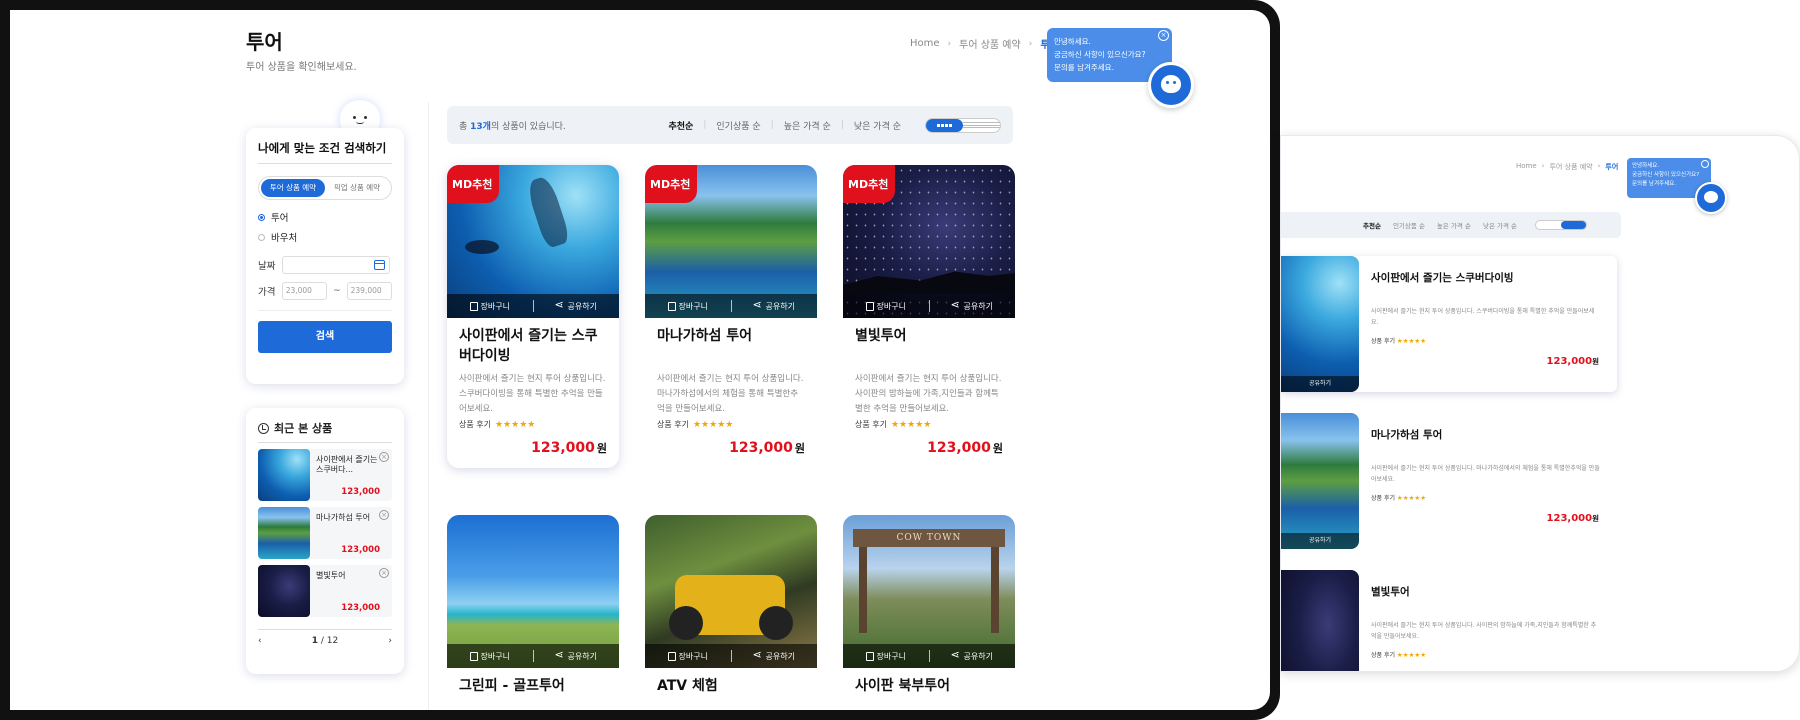 This screenshot has height=720, width=1800. I want to click on product-card: COW TOWN 장바구니 공유하기 사이판 북부투어, so click(929, 612).